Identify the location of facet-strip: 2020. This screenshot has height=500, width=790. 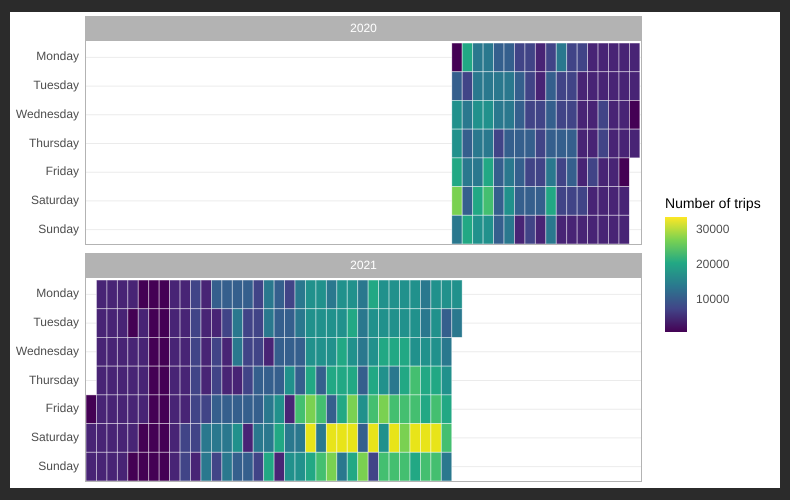
(363, 28).